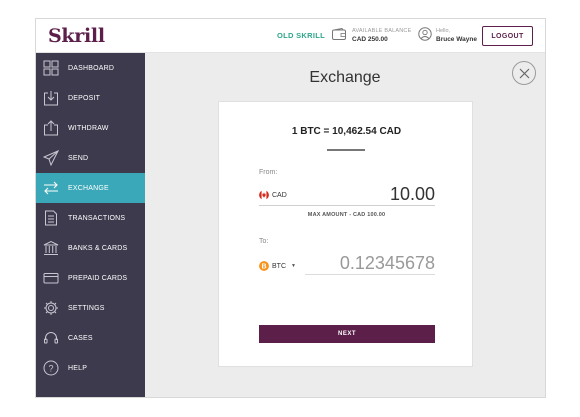 This screenshot has width=580, height=417. I want to click on document-icon, so click(51, 218).